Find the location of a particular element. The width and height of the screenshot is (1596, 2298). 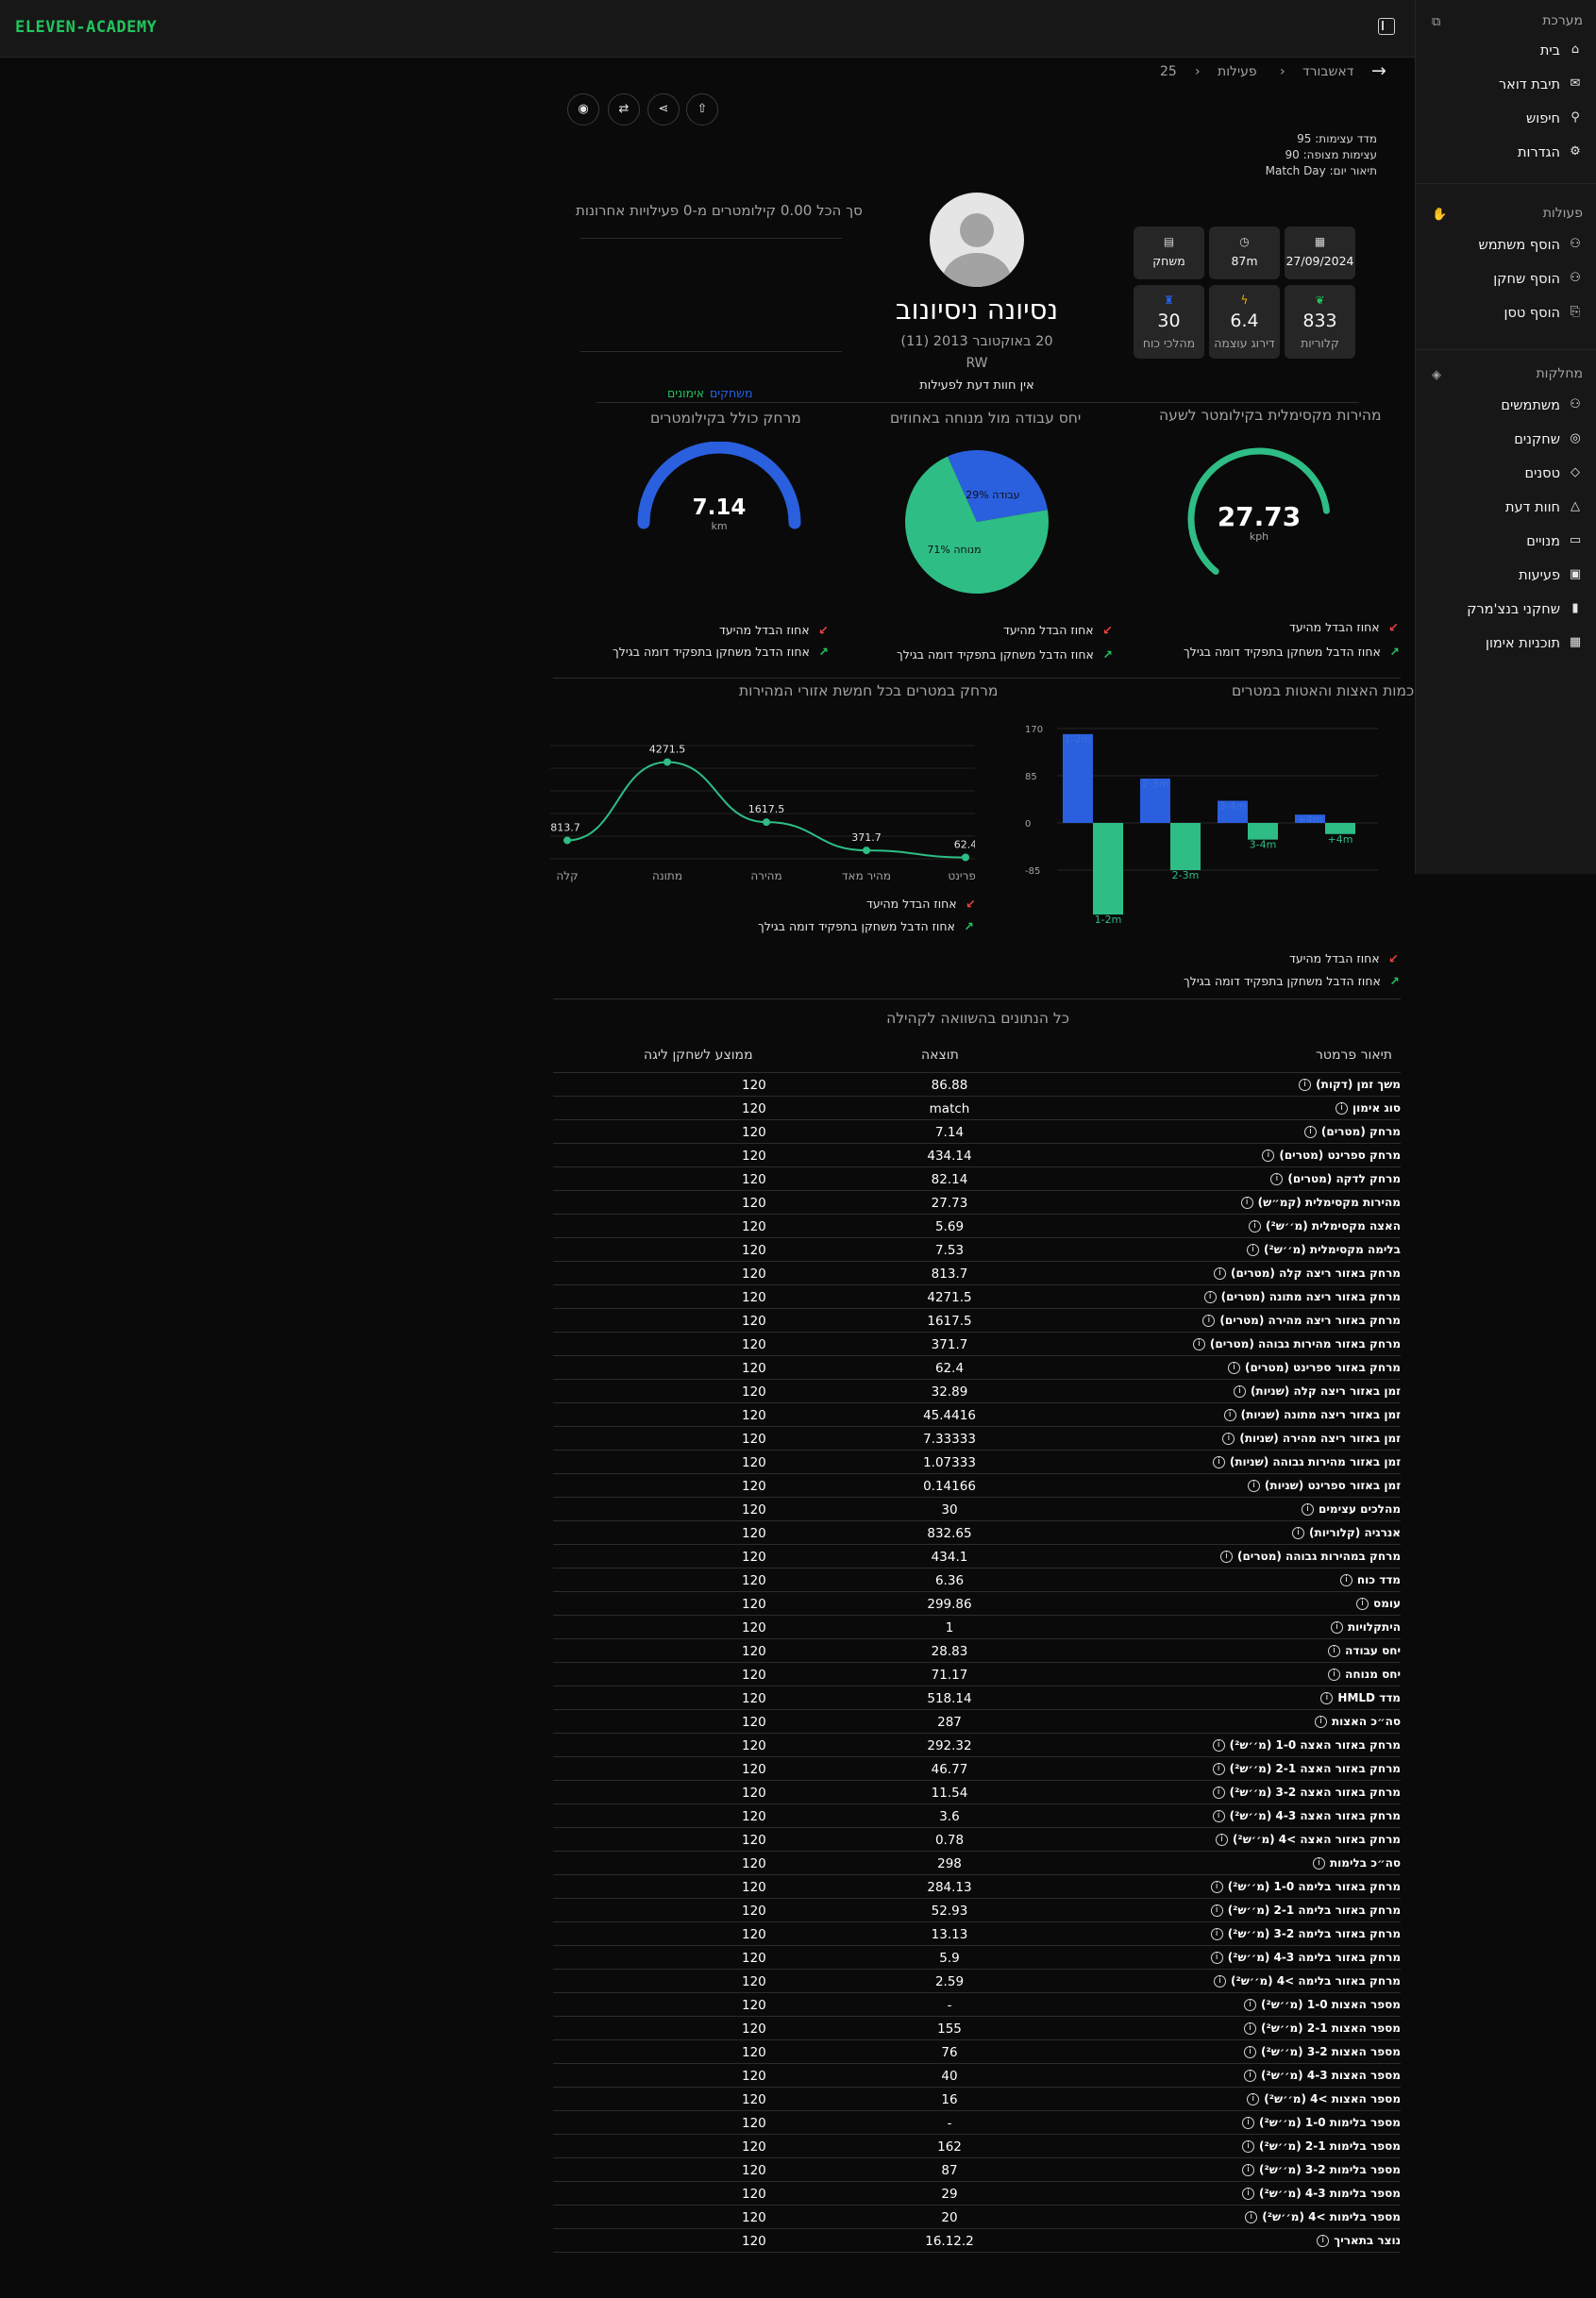

sidebar-item-system-1: ✉ תיבת דואר is located at coordinates (1507, 86).